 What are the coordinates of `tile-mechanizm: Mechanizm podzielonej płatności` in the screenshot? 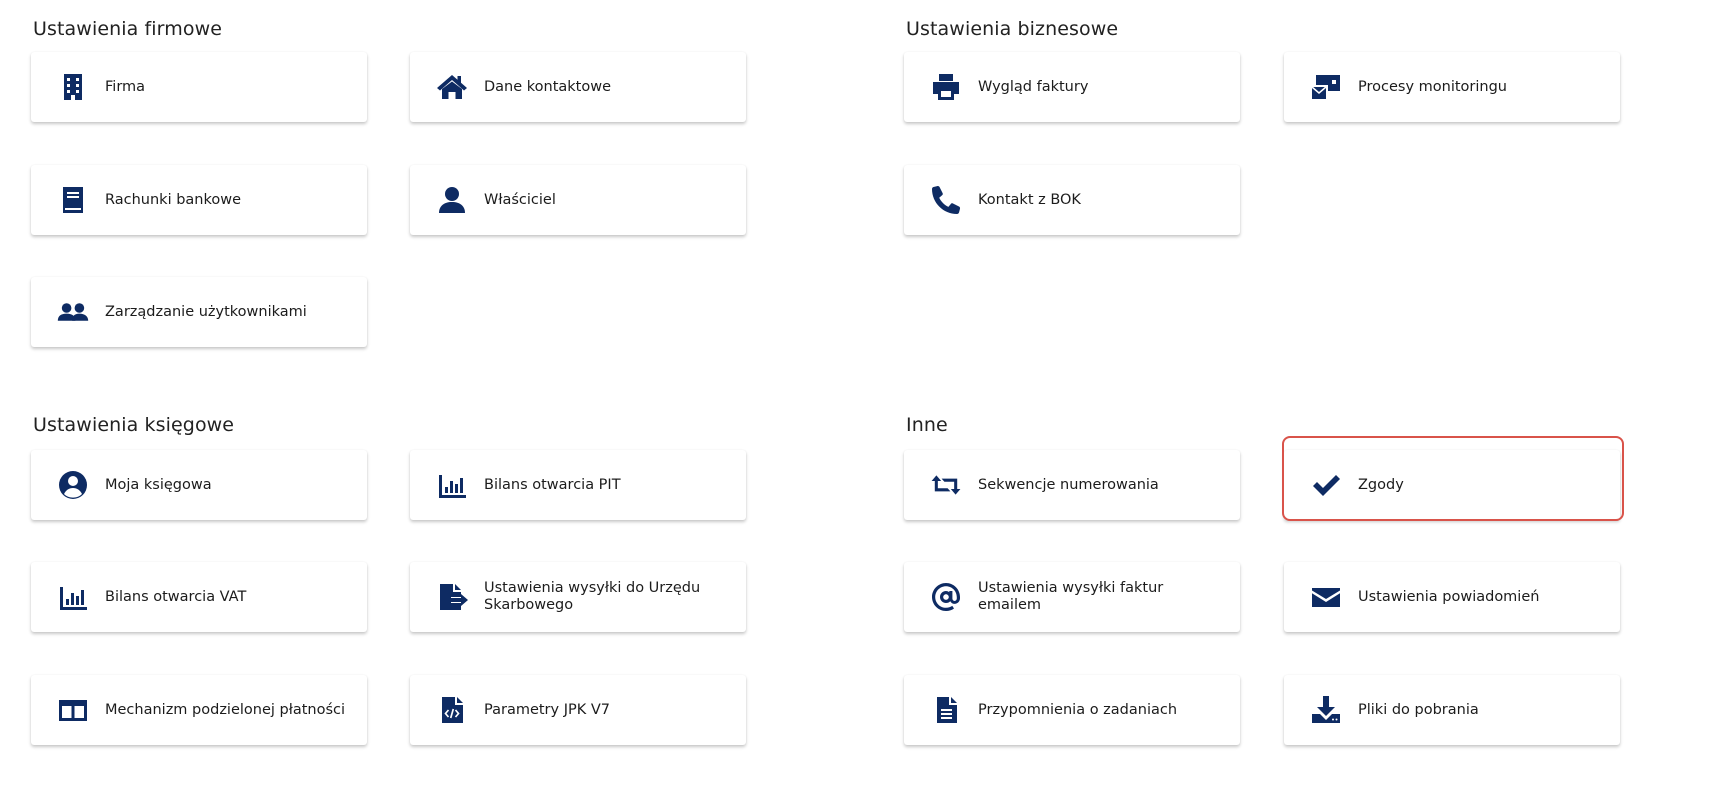 It's located at (199, 710).